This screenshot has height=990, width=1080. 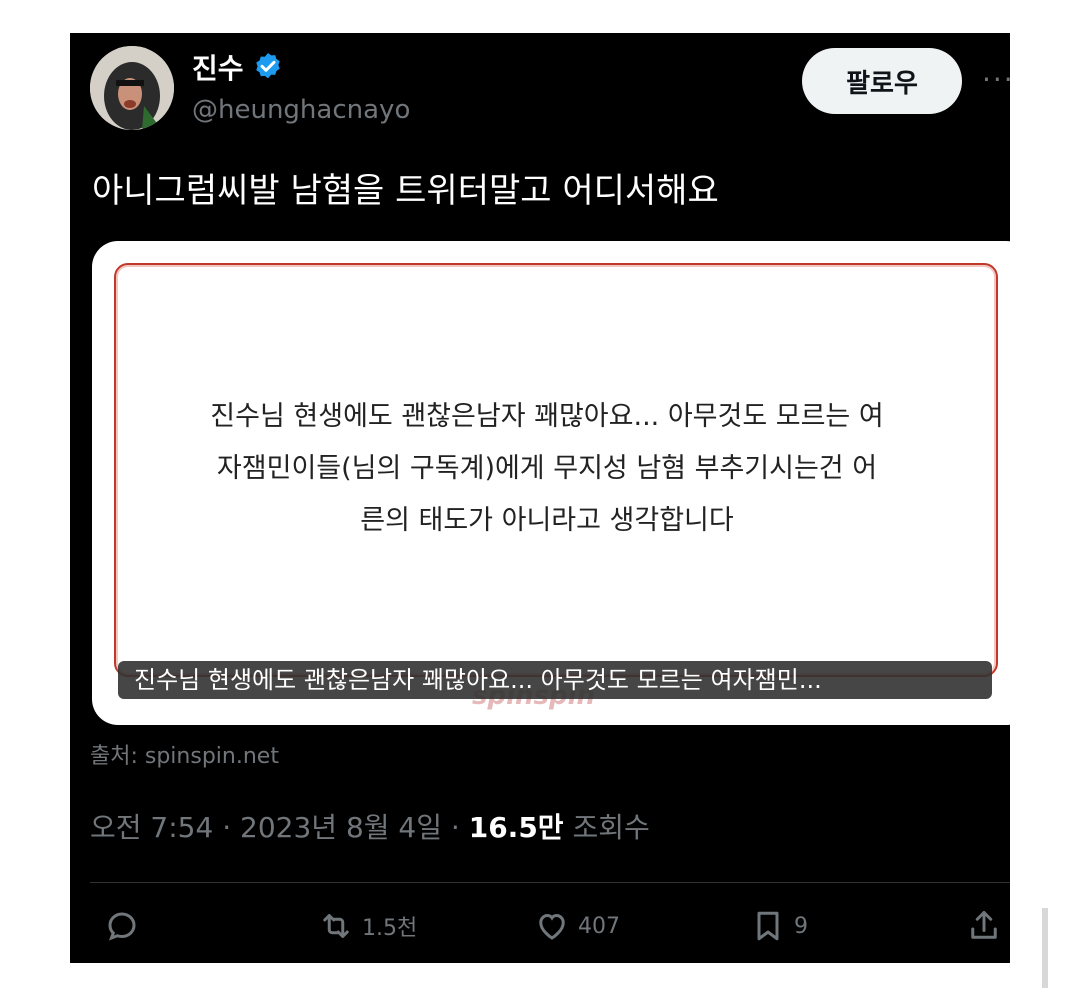 I want to click on bookmark-count: 9, so click(x=801, y=926).